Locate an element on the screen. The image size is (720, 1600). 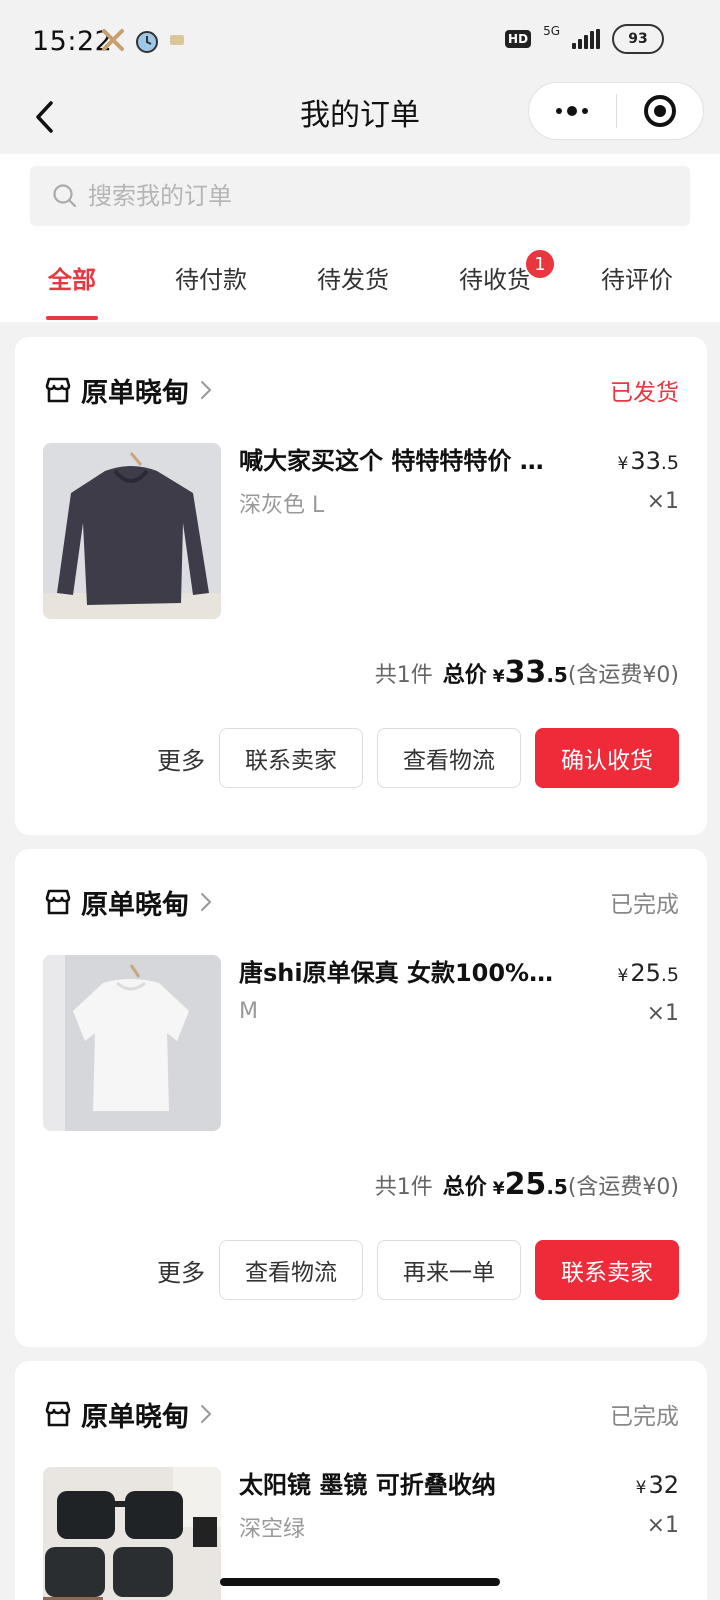
total-amount: 25 is located at coordinates (525, 1184).